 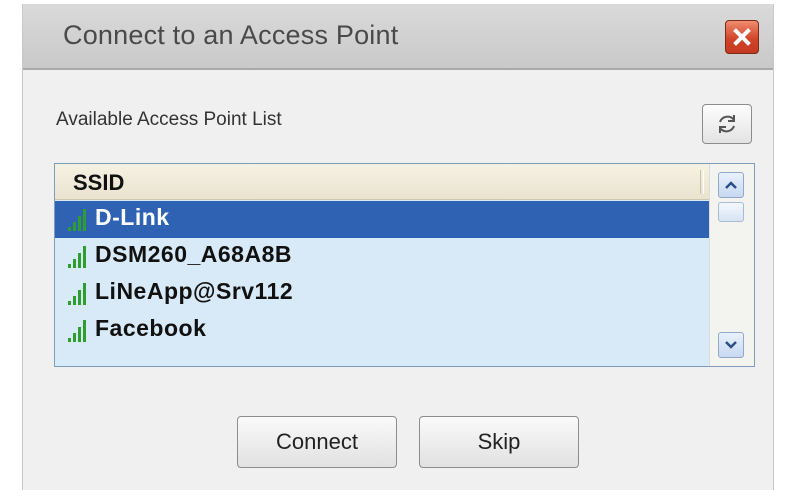 I want to click on title-bar: Connect to an Access Point, so click(x=398, y=37).